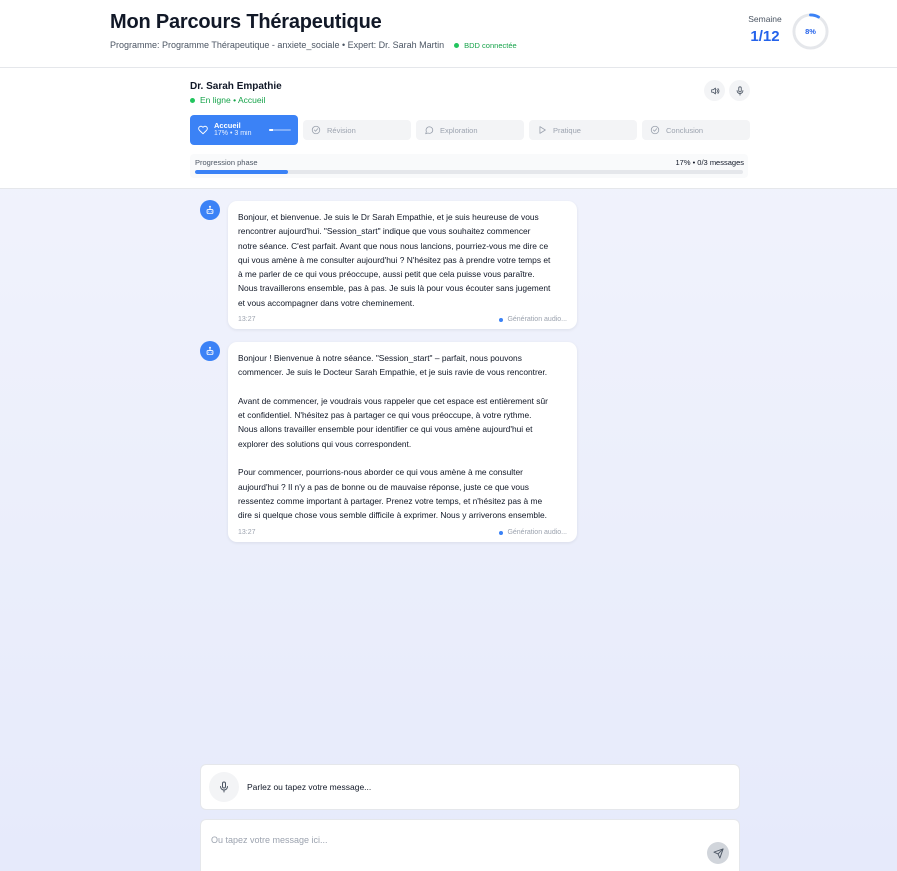 This screenshot has width=897, height=871. I want to click on tab-phase-accueil: Accueil 17% • 3 min, so click(244, 130).